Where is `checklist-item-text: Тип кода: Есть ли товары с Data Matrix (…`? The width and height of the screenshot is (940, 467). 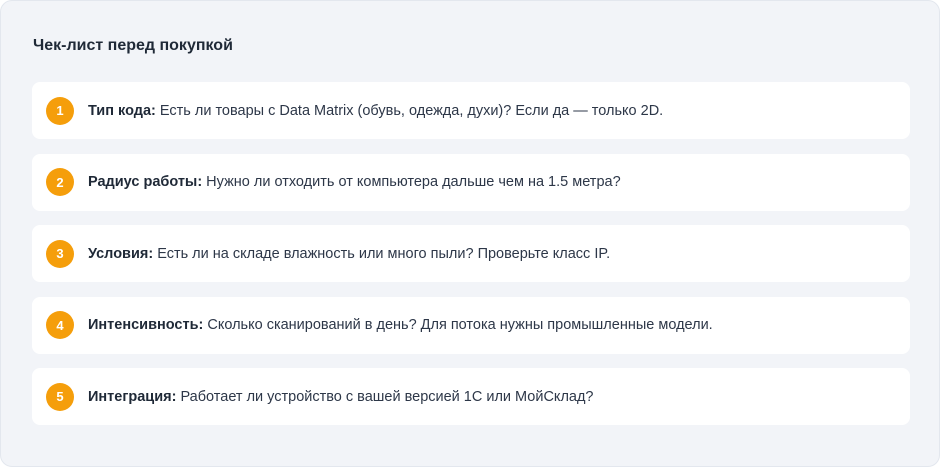 checklist-item-text: Тип кода: Есть ли товары с Data Matrix (… is located at coordinates (375, 111).